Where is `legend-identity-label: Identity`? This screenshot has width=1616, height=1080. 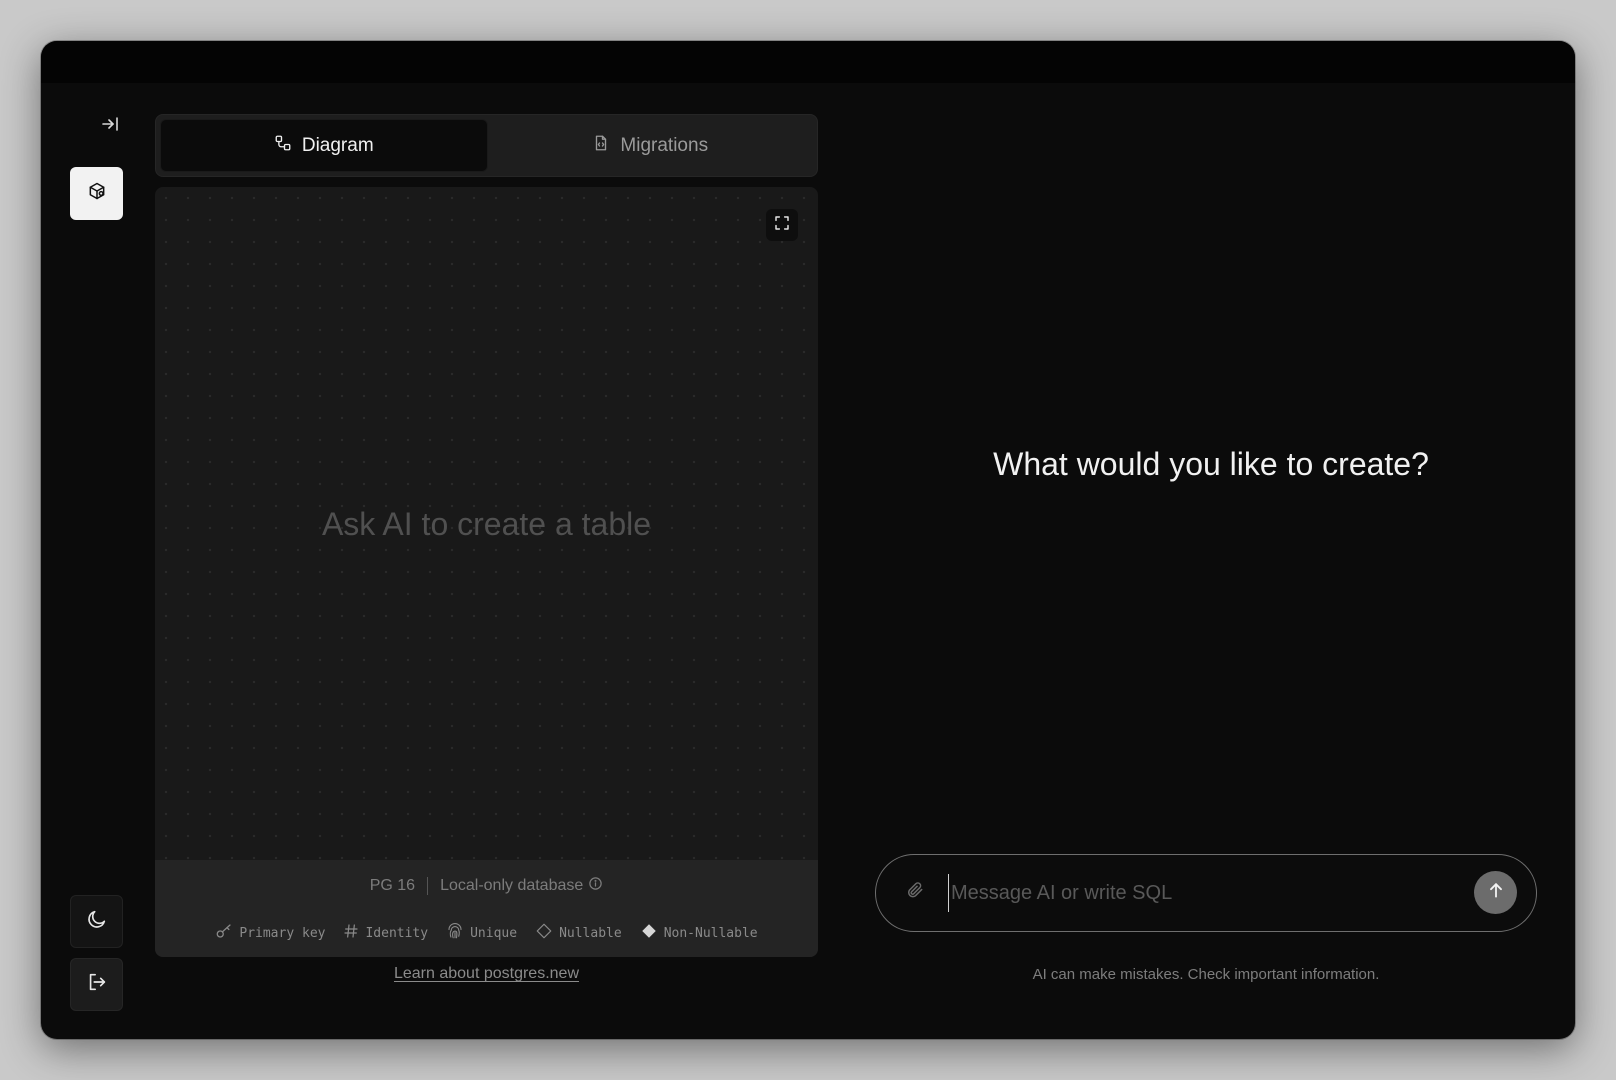
legend-identity-label: Identity is located at coordinates (397, 933).